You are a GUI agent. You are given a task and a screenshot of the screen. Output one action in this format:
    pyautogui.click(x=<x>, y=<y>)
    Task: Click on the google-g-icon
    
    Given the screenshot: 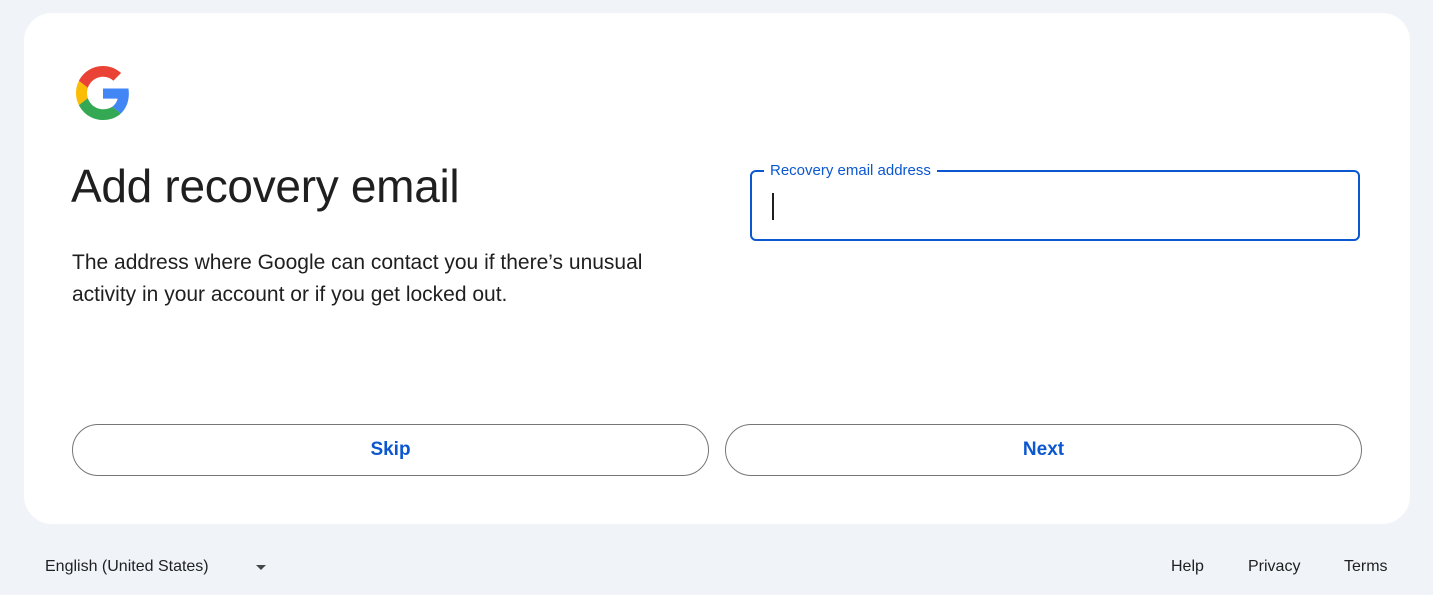 What is the action you would take?
    pyautogui.click(x=102, y=93)
    